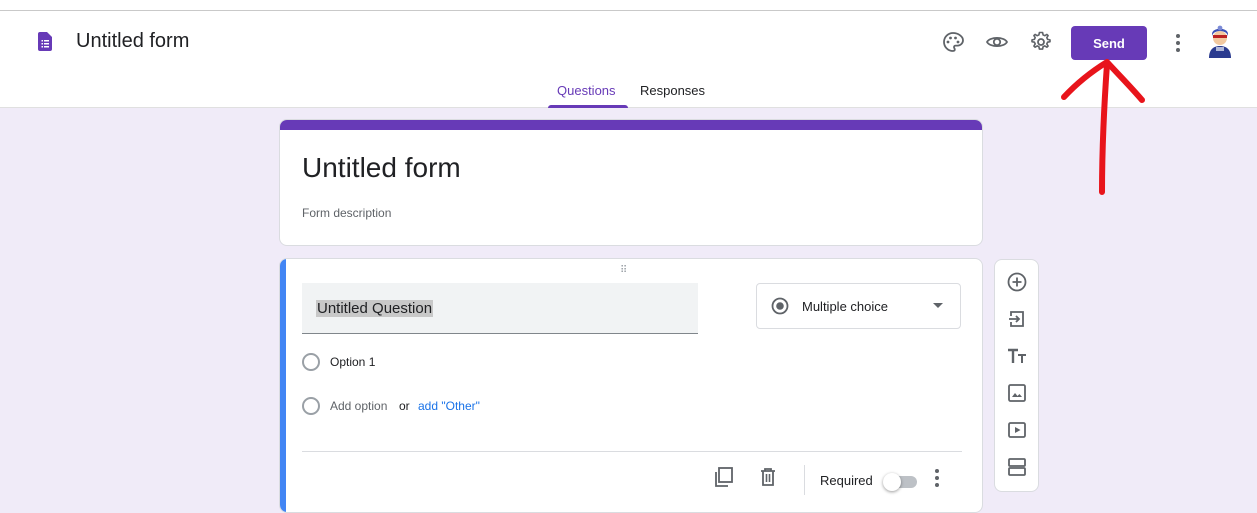 The image size is (1257, 513). Describe the element at coordinates (631, 125) in the screenshot. I see `title-card-accent` at that location.